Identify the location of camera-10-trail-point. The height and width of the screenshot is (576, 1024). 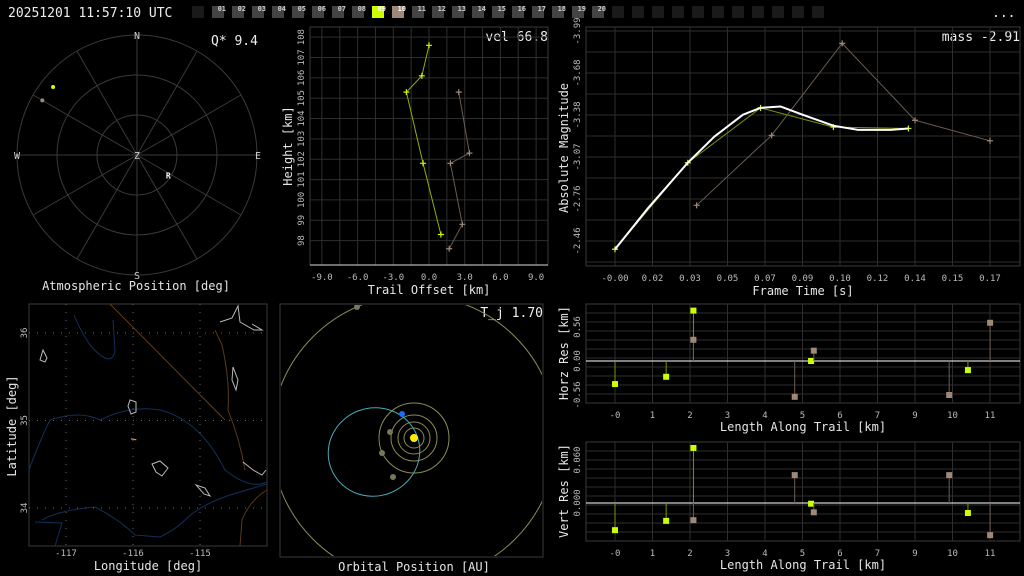
(469, 153).